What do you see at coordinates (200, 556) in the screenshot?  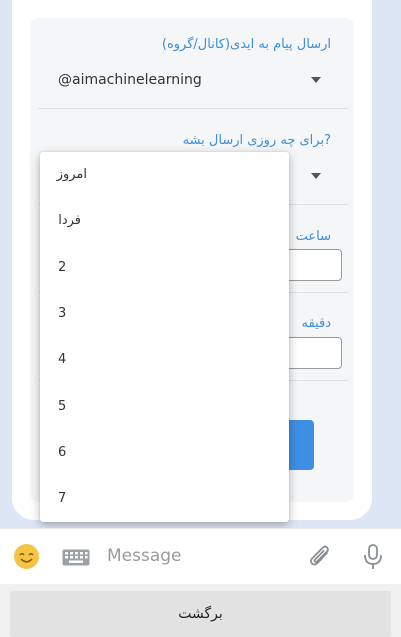 I see `message-bar: Message` at bounding box center [200, 556].